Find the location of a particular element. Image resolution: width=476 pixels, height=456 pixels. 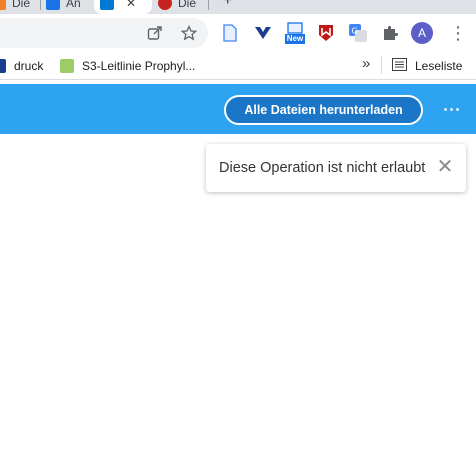

bookmark-druck-label: druck is located at coordinates (29, 66).